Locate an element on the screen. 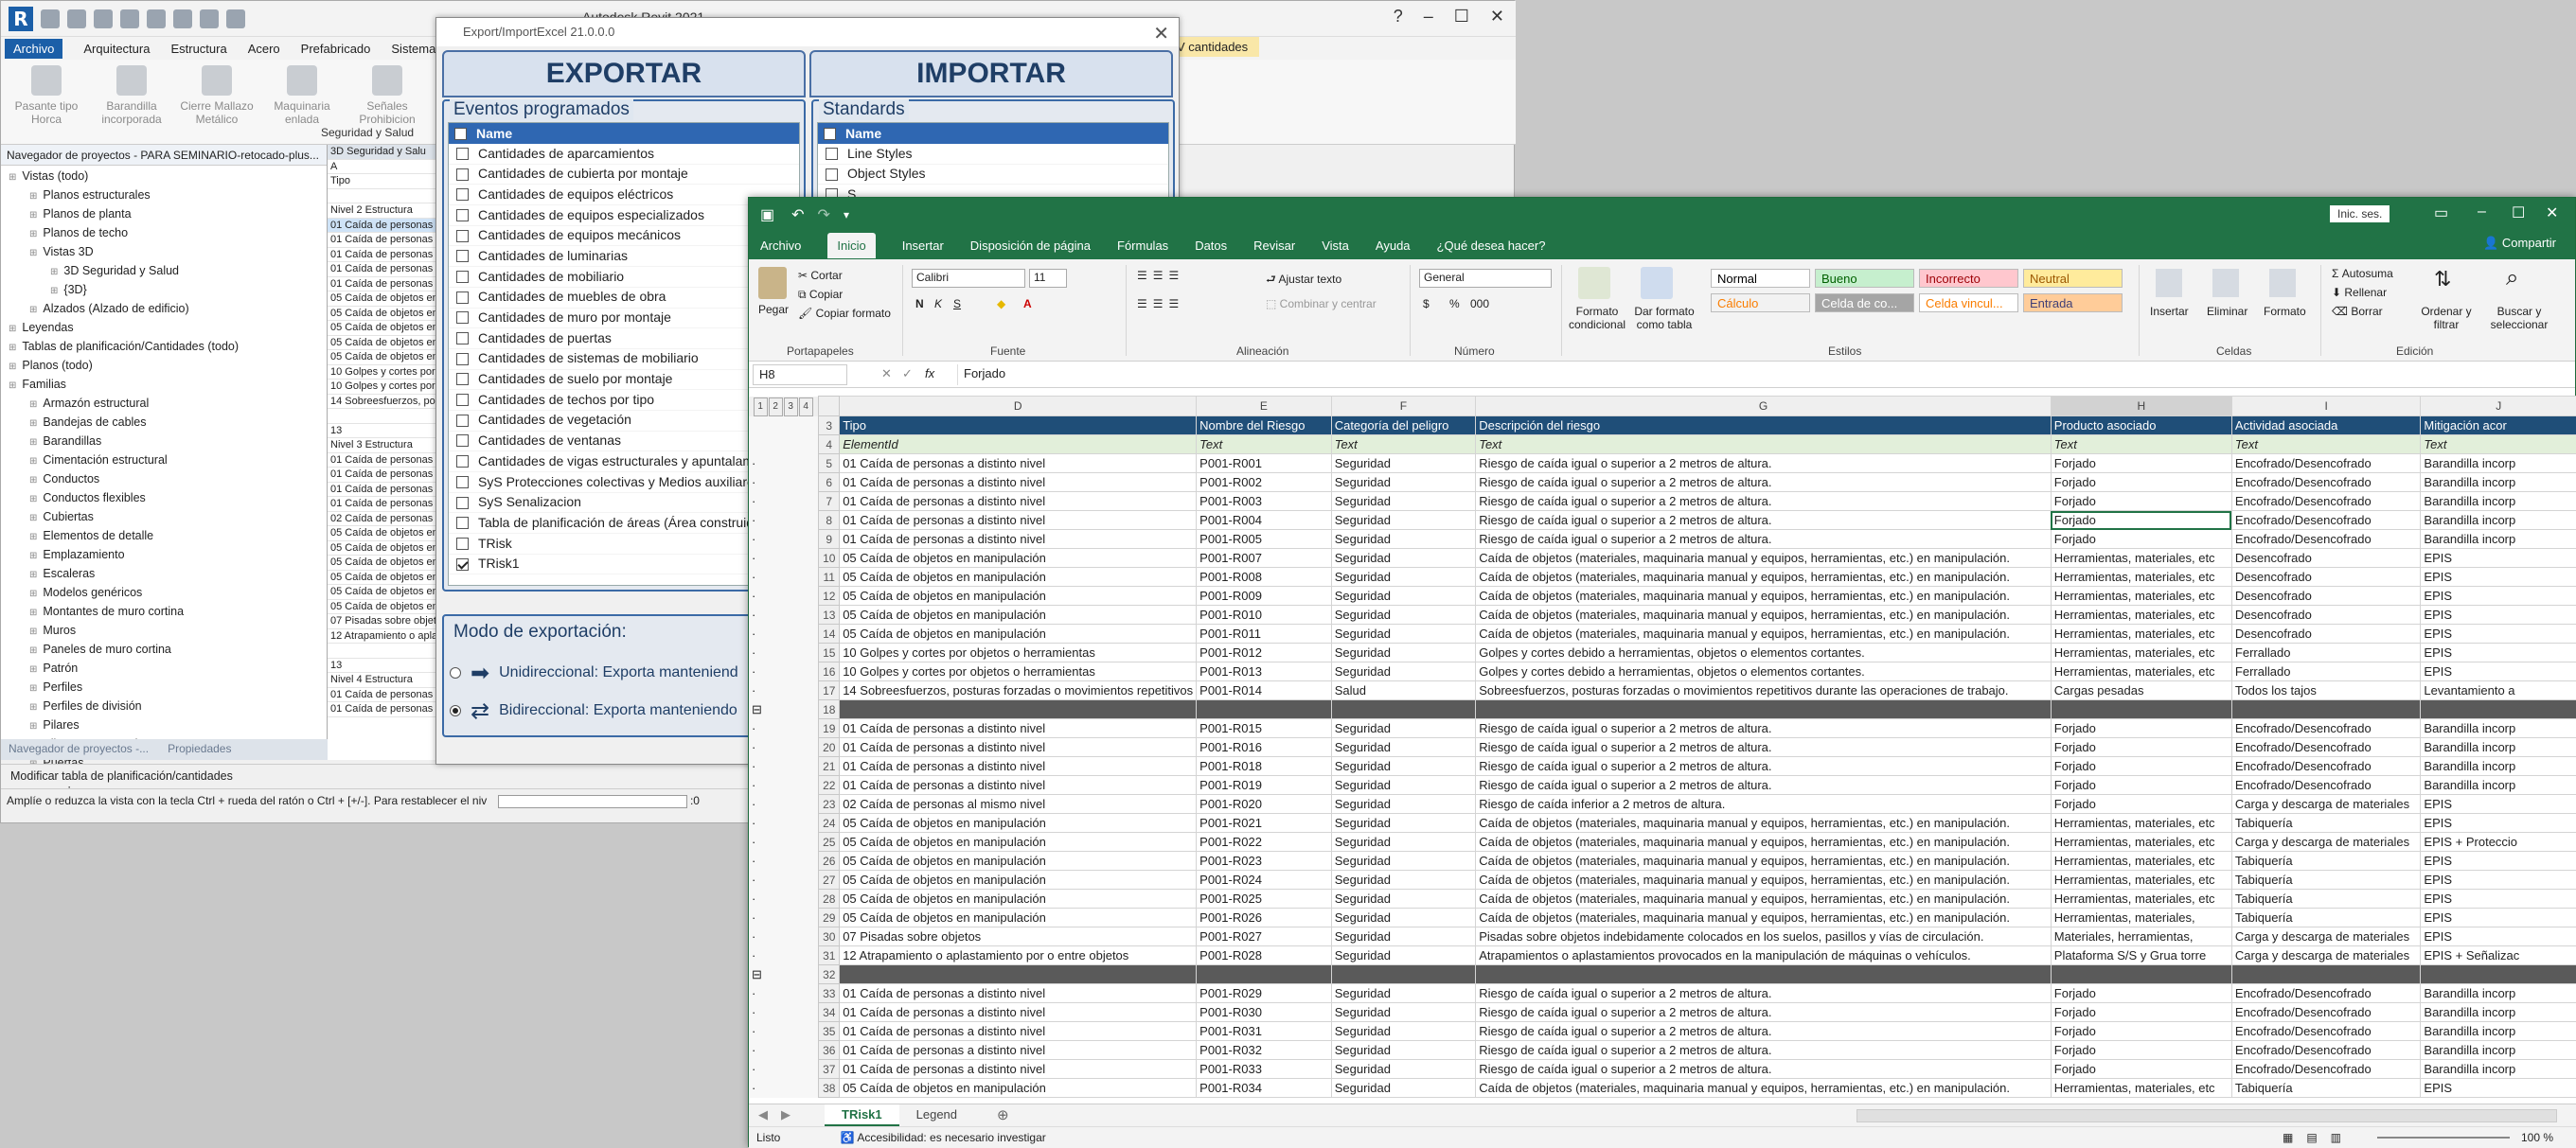 This screenshot has height=1148, width=2576. select-all-checkbox is located at coordinates (461, 133).